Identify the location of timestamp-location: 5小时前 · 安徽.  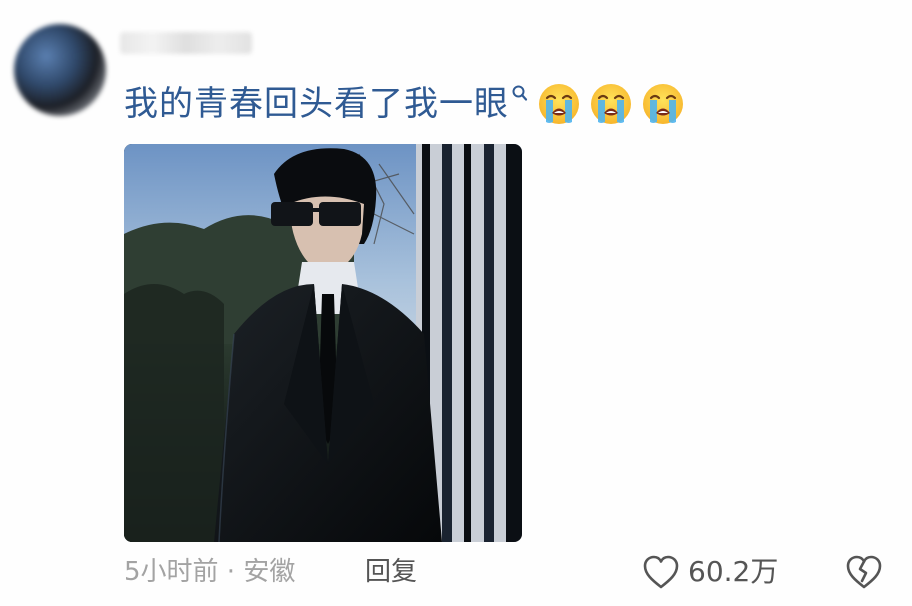
(210, 572).